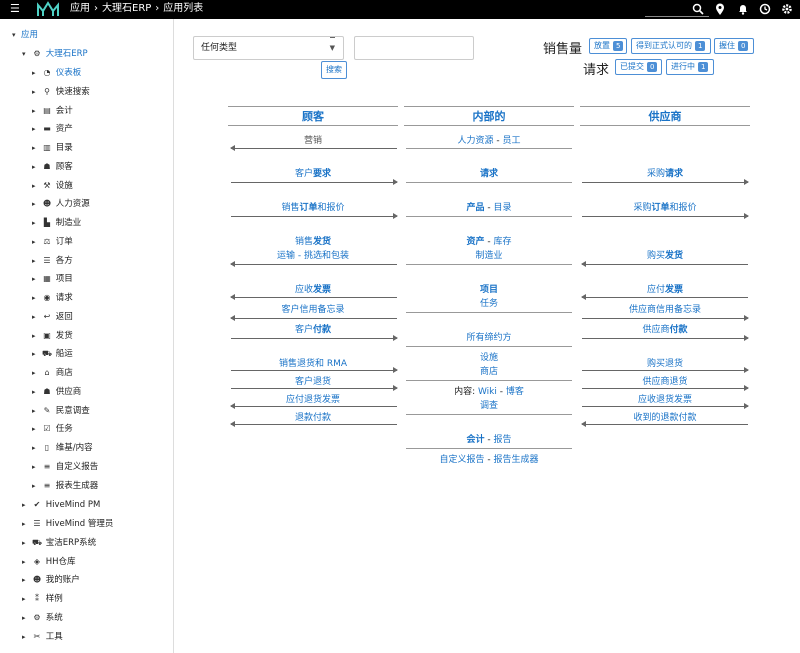 Image resolution: width=800 pixels, height=653 pixels. I want to click on accounting-report-link: 会计 - 报告, so click(489, 440).